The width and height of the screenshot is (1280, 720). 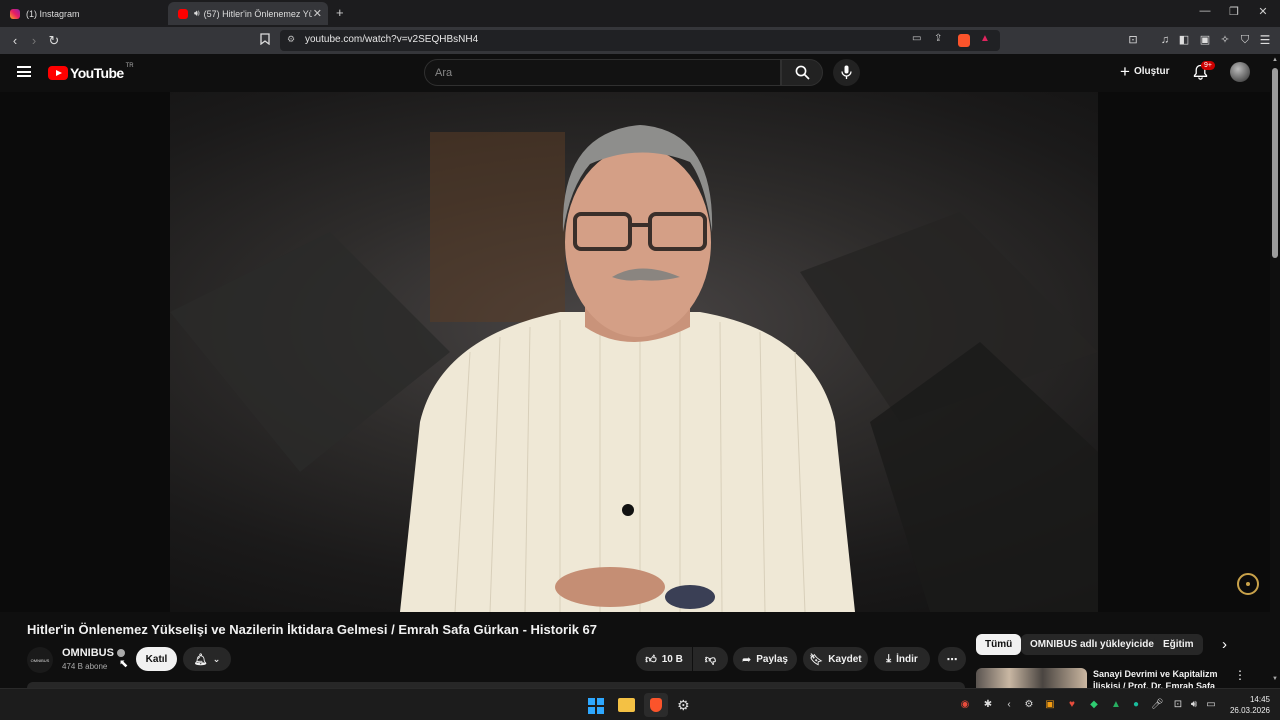 I want to click on plus-icon: +, so click(x=1125, y=71).